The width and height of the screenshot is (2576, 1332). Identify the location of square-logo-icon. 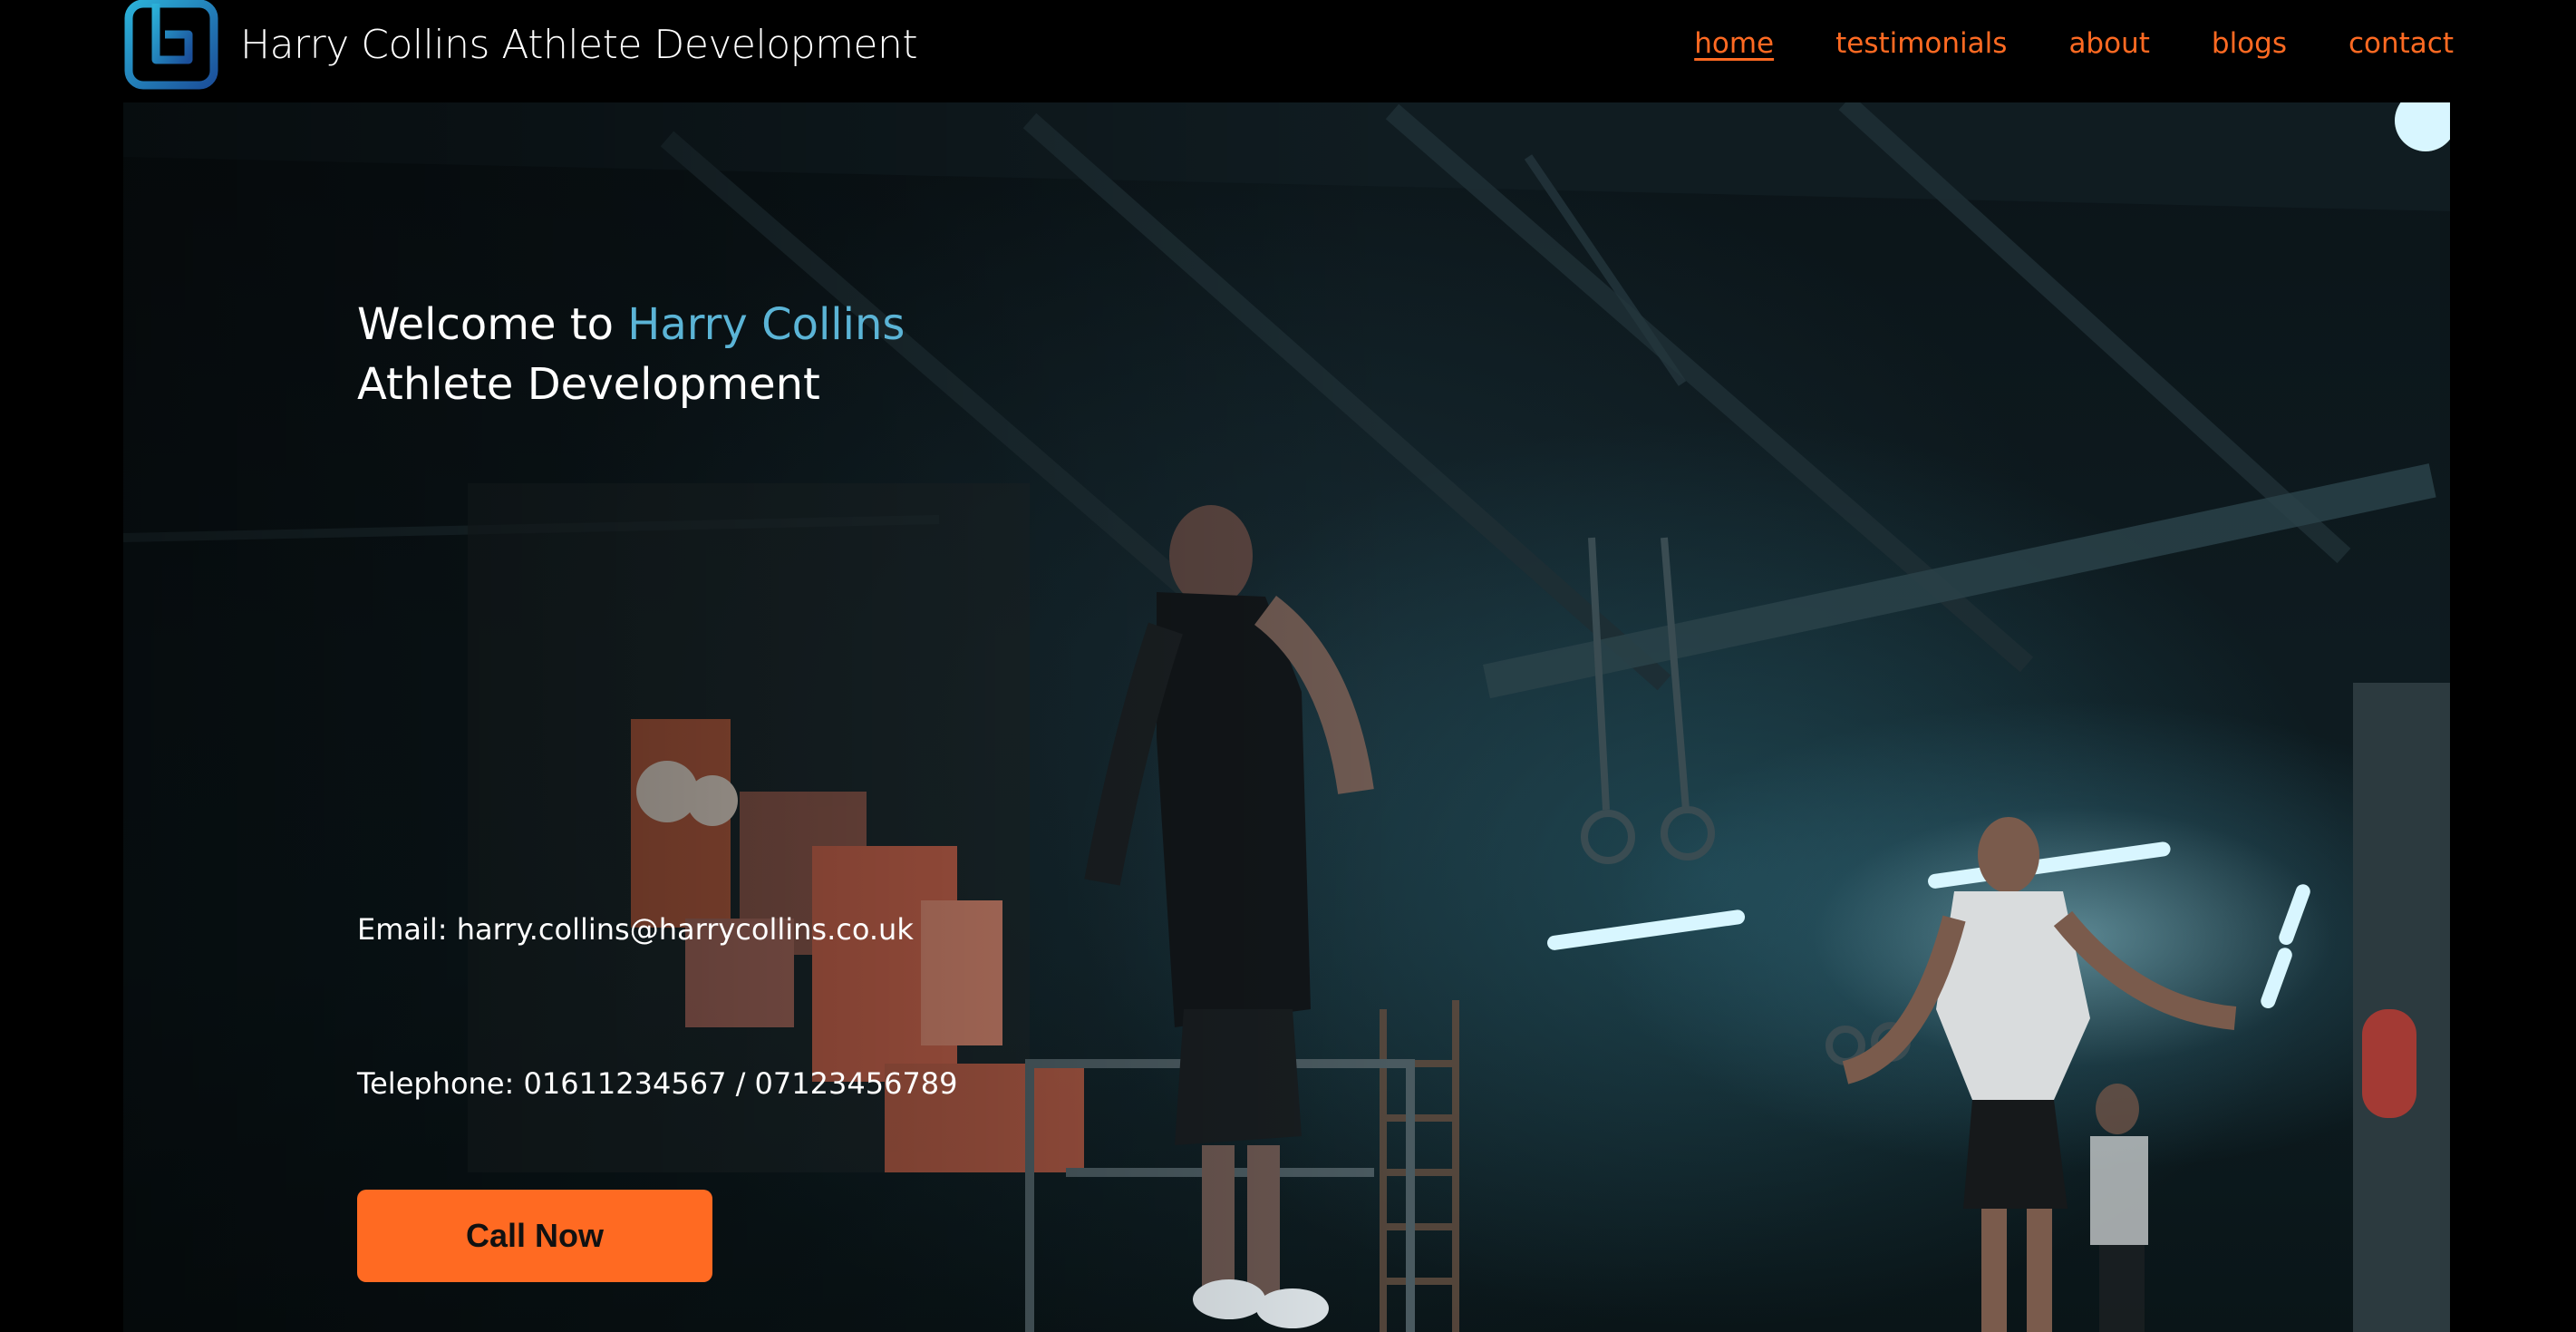
(171, 46).